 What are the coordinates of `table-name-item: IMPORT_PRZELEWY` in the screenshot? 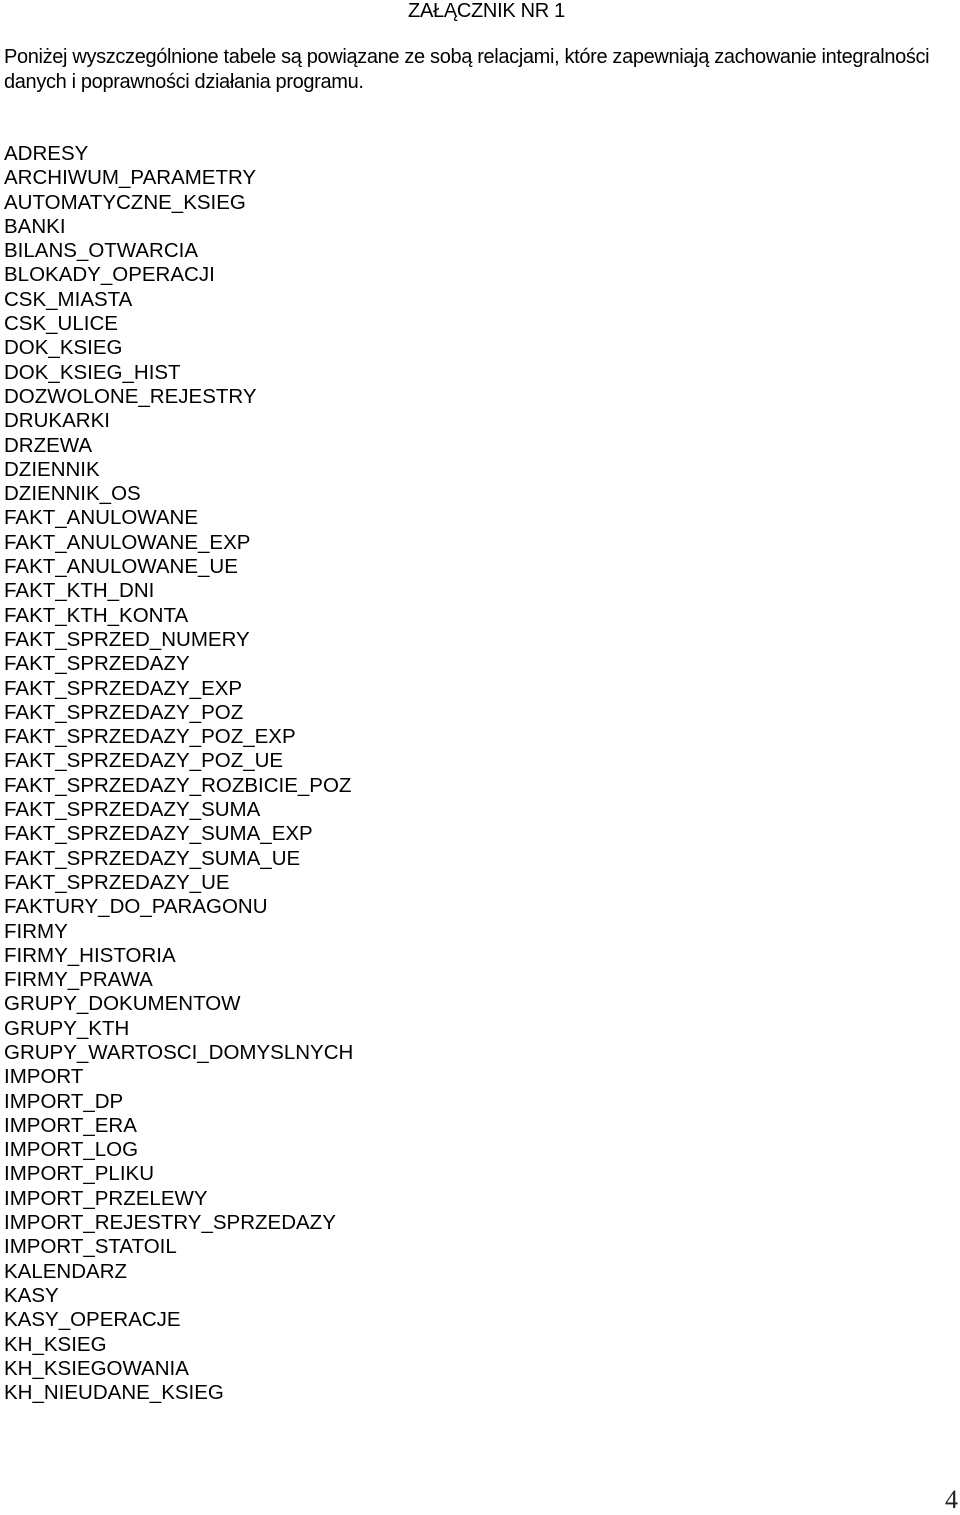 It's located at (106, 1198).